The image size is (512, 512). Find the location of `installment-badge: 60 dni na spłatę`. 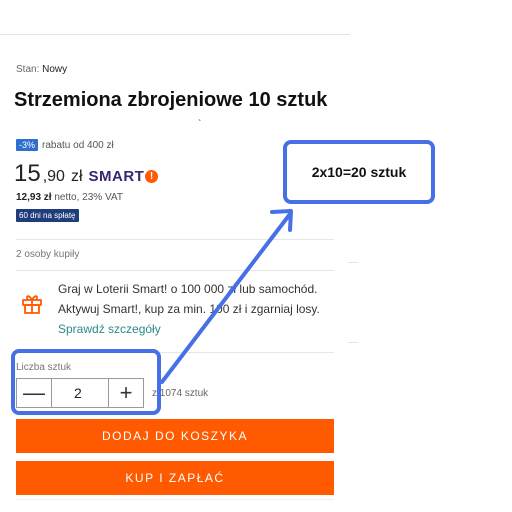

installment-badge: 60 dni na spłatę is located at coordinates (47, 215).